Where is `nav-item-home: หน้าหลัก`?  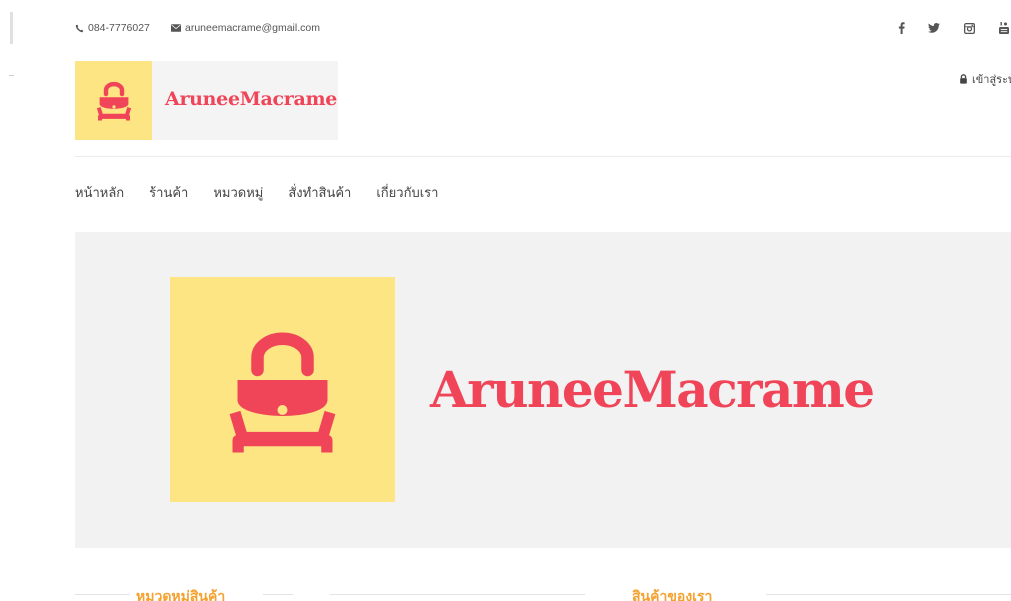 nav-item-home: หน้าหลัก is located at coordinates (99, 192).